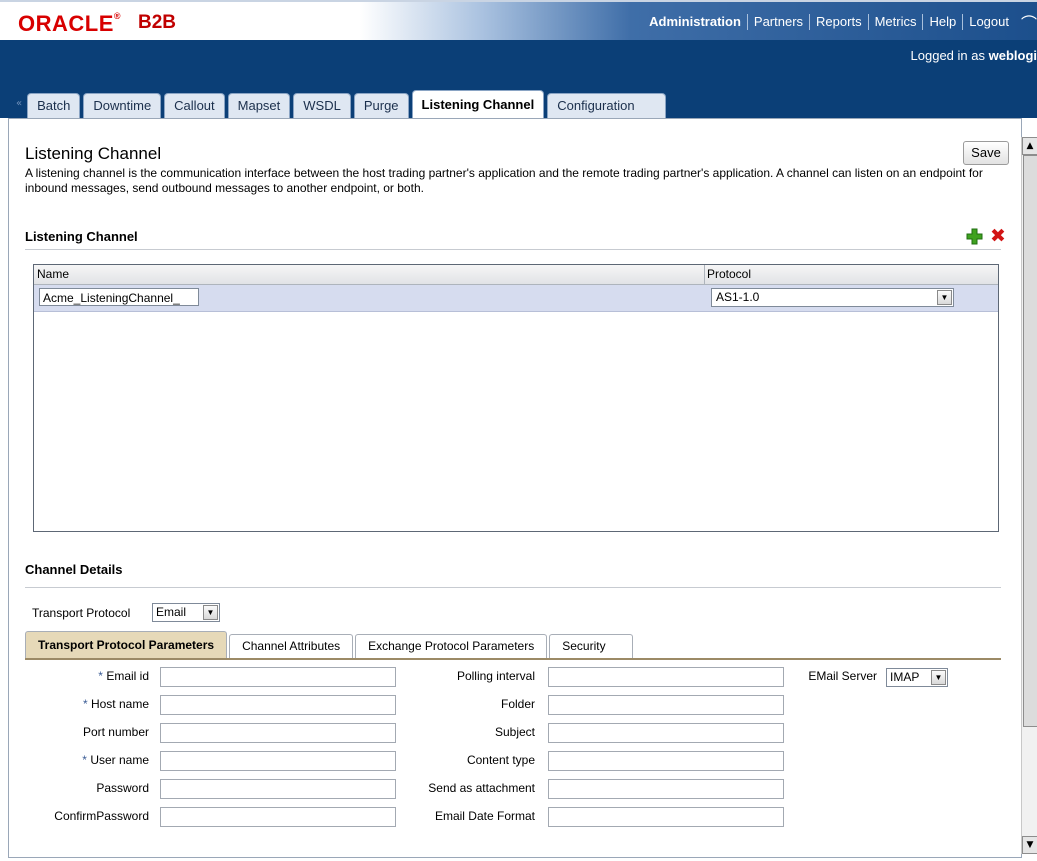 The image size is (1037, 861). I want to click on protocol-select: AS1-1.0 ▼, so click(832, 297).